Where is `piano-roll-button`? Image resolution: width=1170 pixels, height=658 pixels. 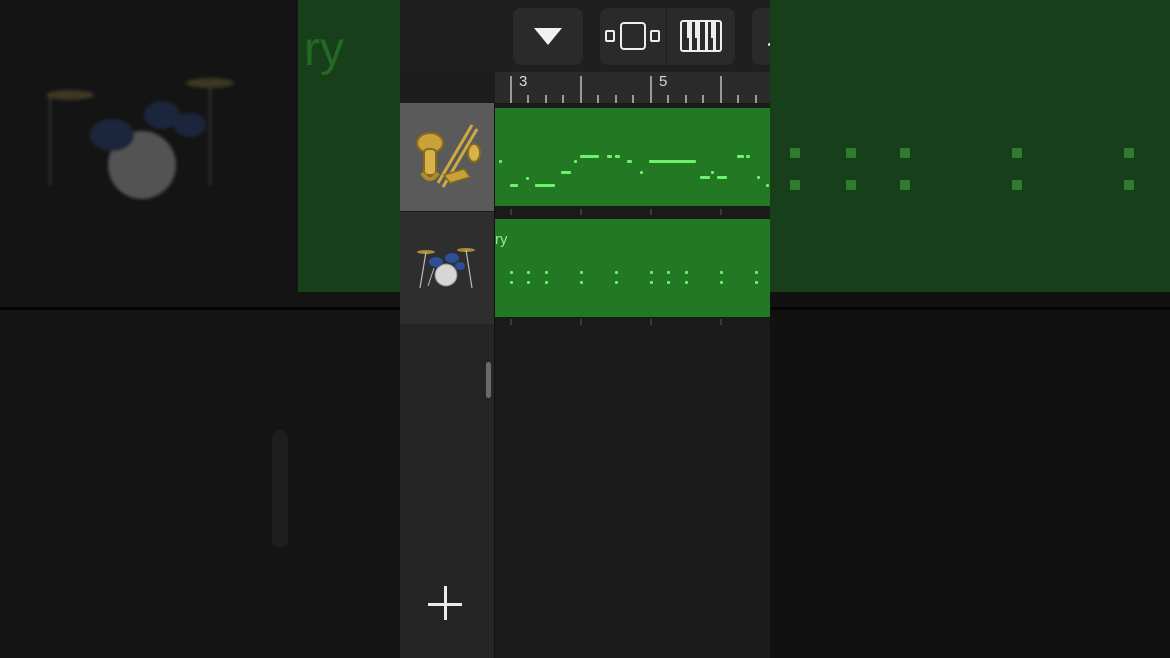
piano-roll-button is located at coordinates (701, 36).